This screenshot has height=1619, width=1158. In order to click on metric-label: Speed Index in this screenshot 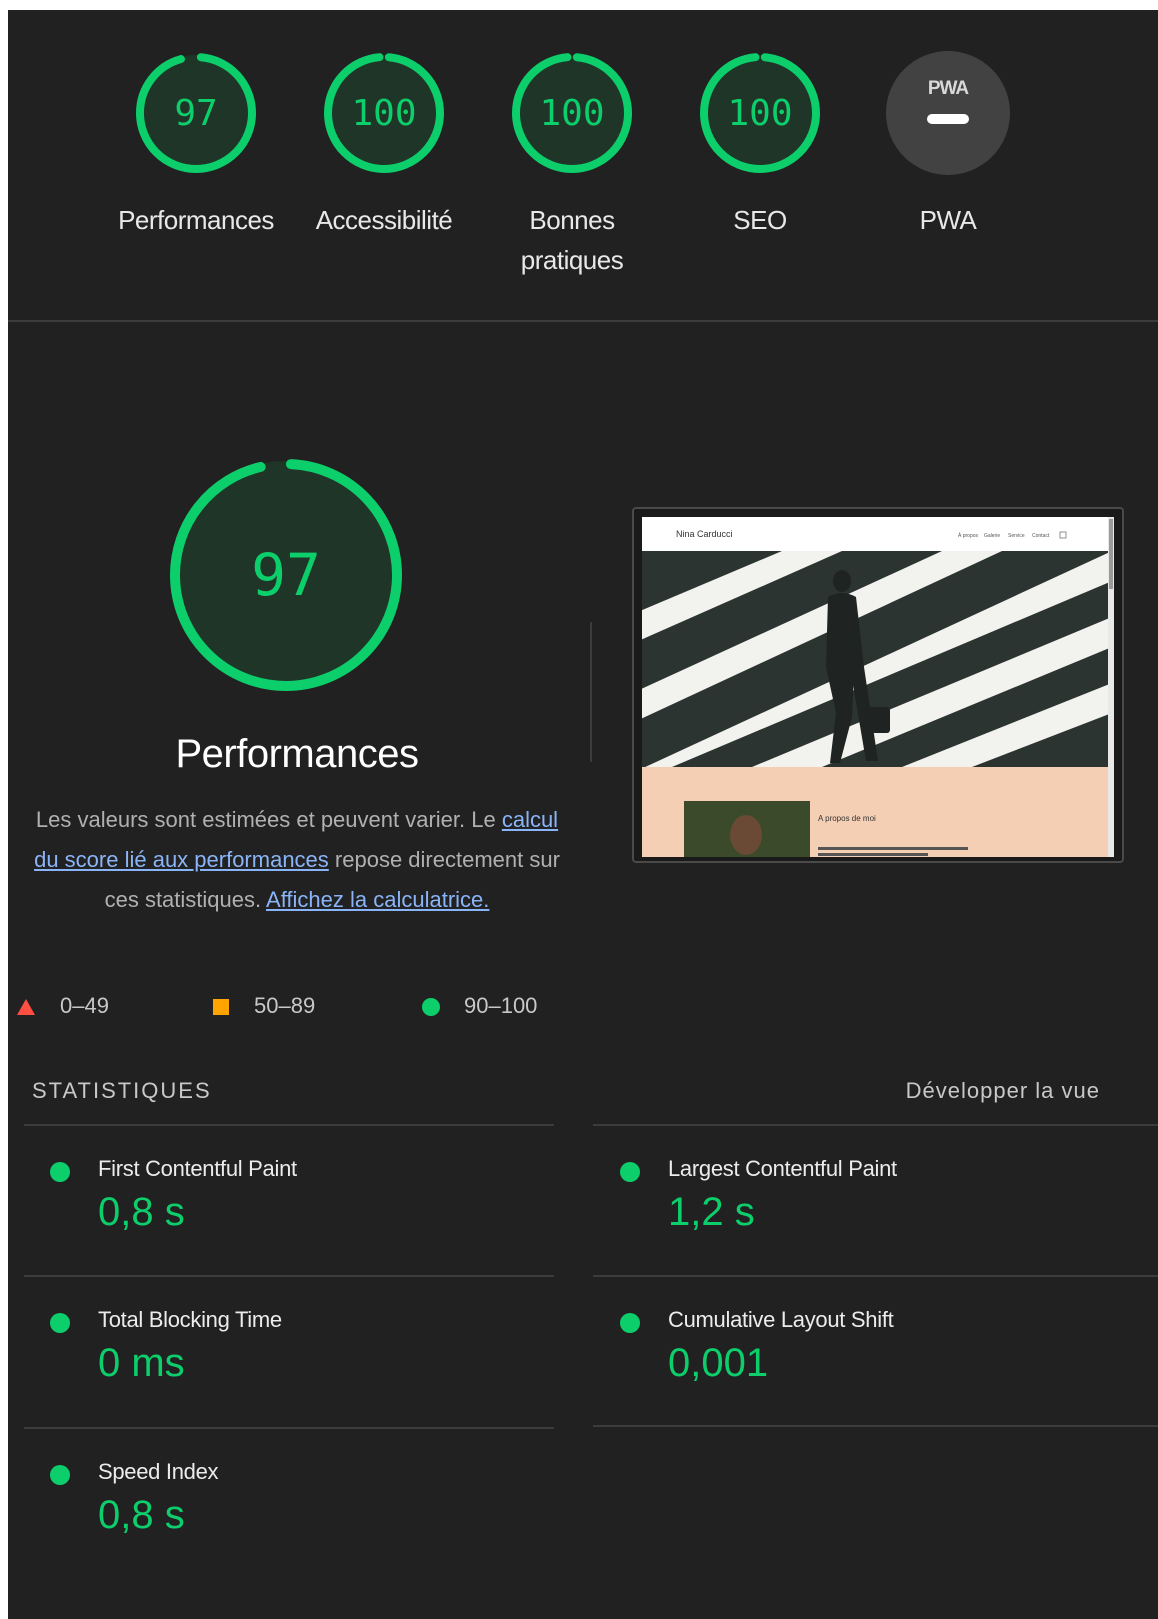, I will do `click(158, 1471)`.